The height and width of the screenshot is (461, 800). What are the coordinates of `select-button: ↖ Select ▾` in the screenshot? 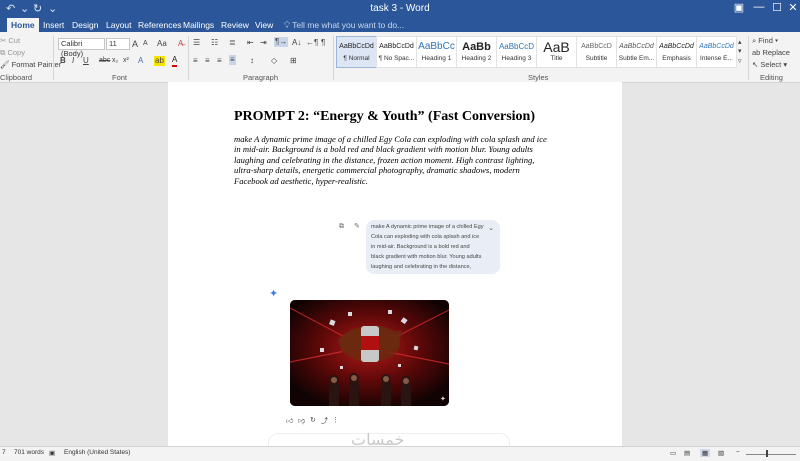 It's located at (769, 64).